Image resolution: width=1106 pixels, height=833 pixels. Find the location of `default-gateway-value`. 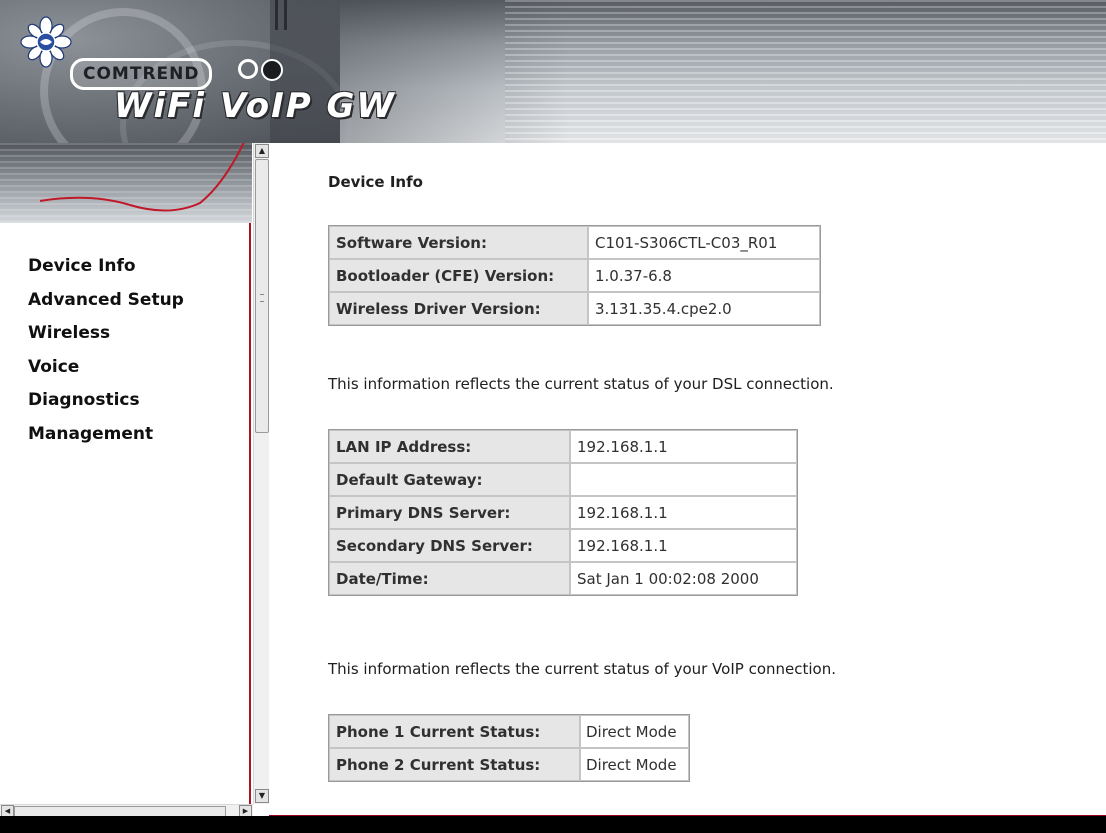

default-gateway-value is located at coordinates (683, 479).